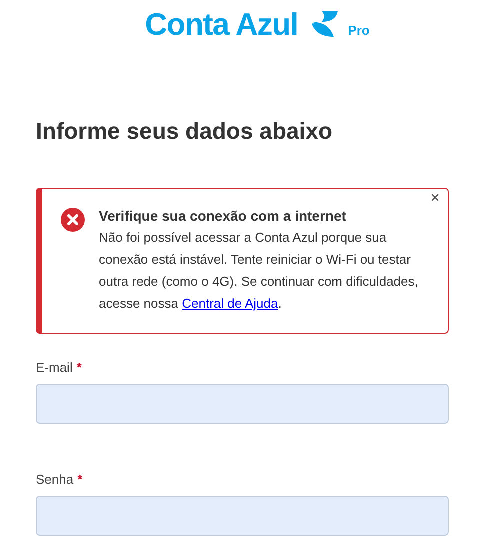 Image resolution: width=485 pixels, height=548 pixels. What do you see at coordinates (73, 220) in the screenshot?
I see `error-icon` at bounding box center [73, 220].